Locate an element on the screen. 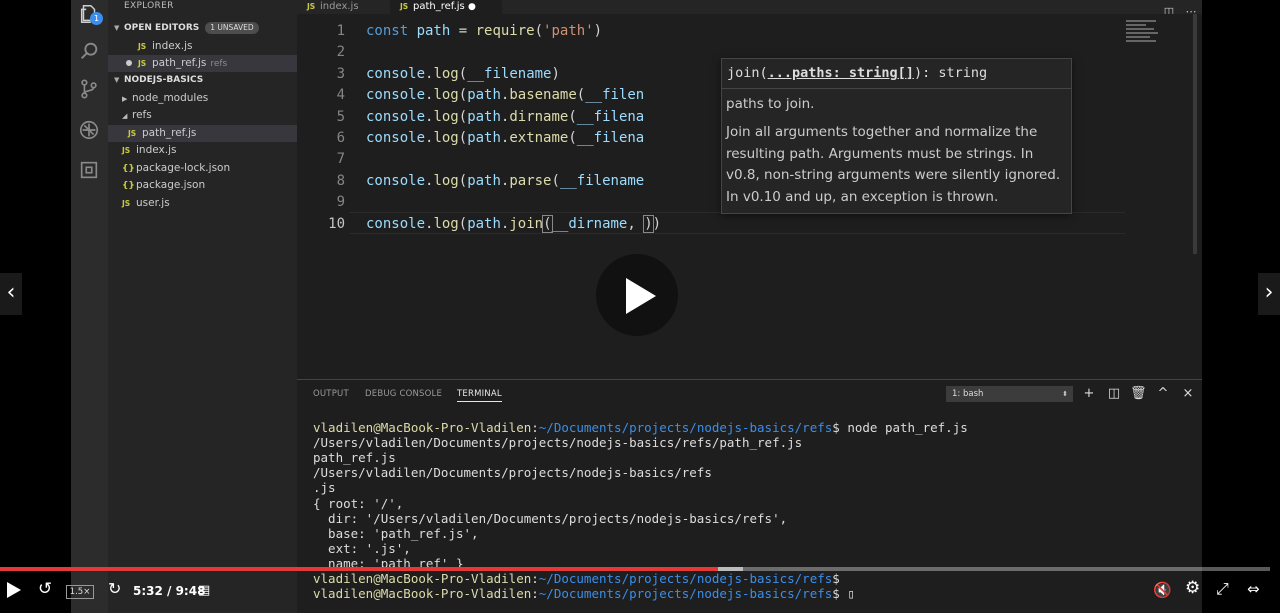 This screenshot has width=1280, height=613. tree-item-label: path_ref.js is located at coordinates (169, 133).